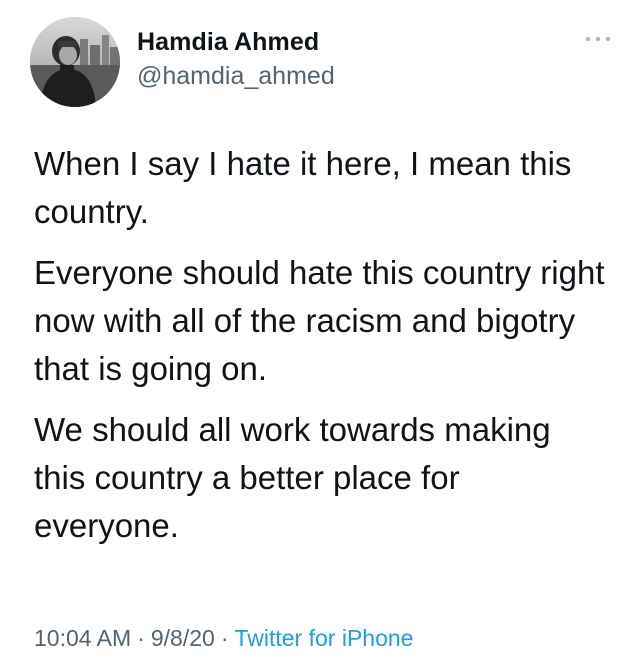 This screenshot has width=634, height=667. I want to click on avatar-photo-icon, so click(75, 62).